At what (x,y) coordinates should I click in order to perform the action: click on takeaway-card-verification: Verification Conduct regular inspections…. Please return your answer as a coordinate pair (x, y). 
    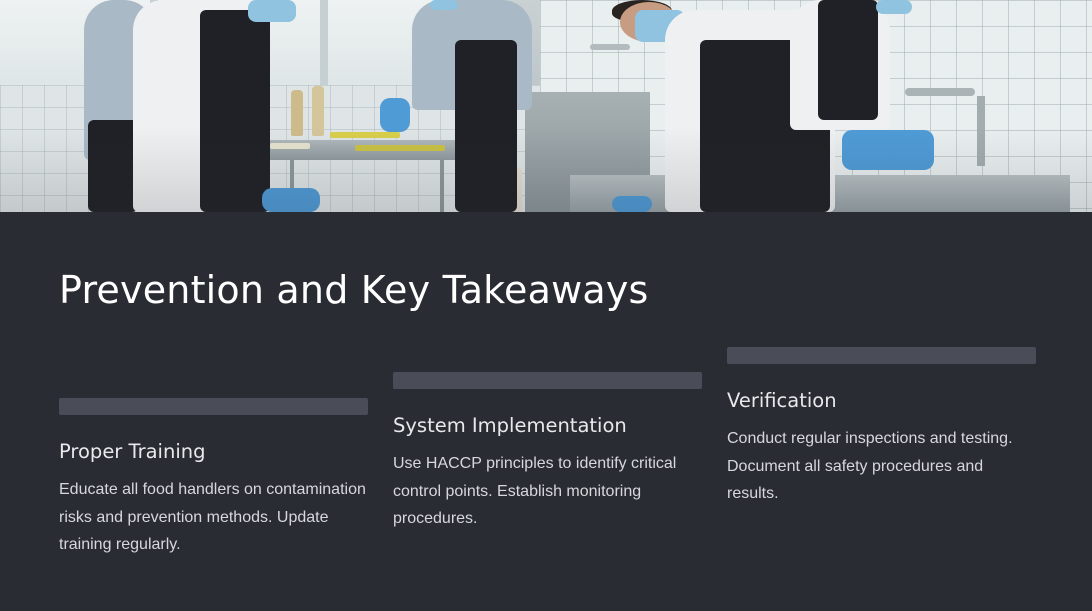
    Looking at the image, I should click on (881, 427).